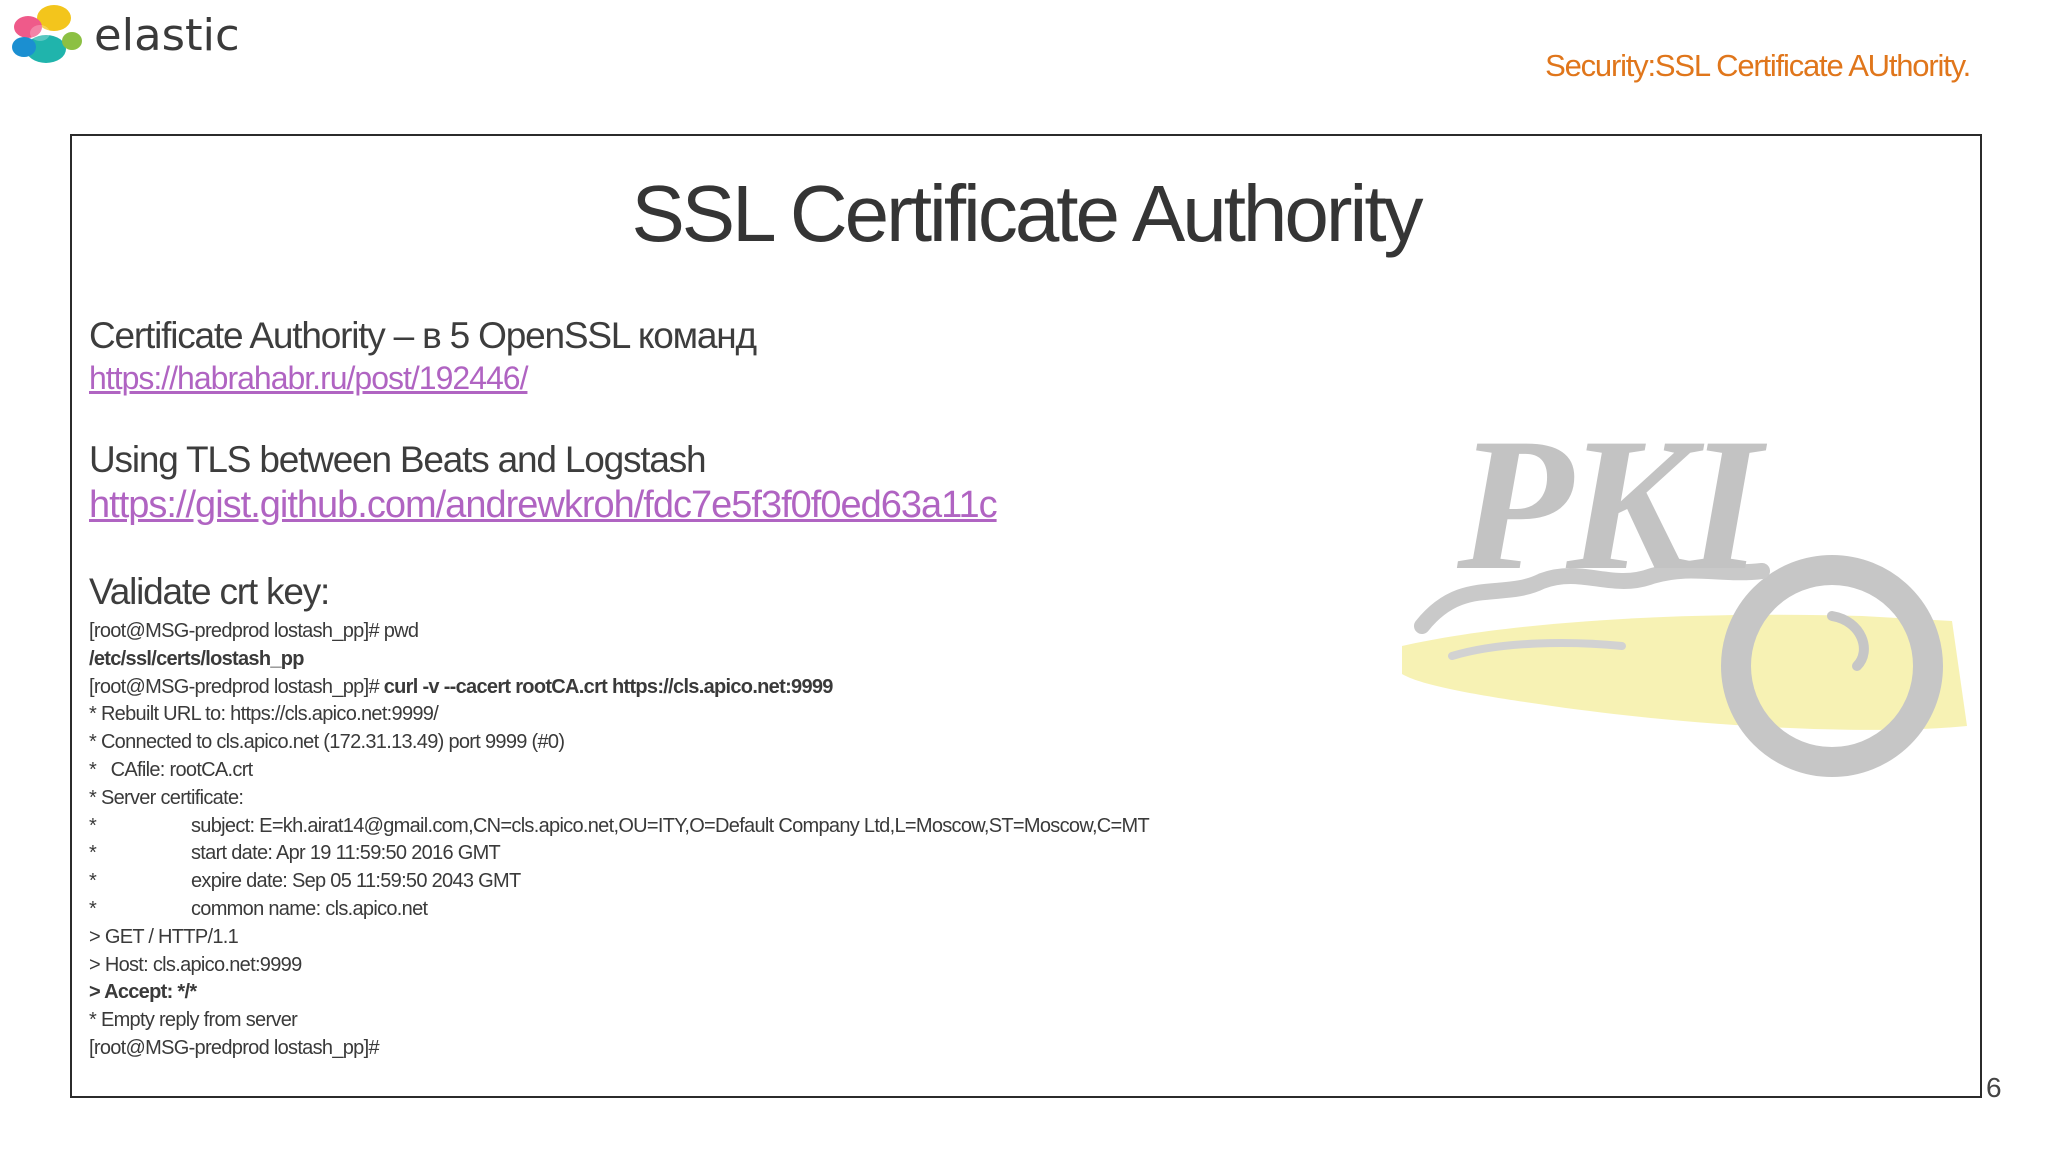 The width and height of the screenshot is (2048, 1152). I want to click on terminal-line: * CAfile: rootCA.crt, so click(171, 769).